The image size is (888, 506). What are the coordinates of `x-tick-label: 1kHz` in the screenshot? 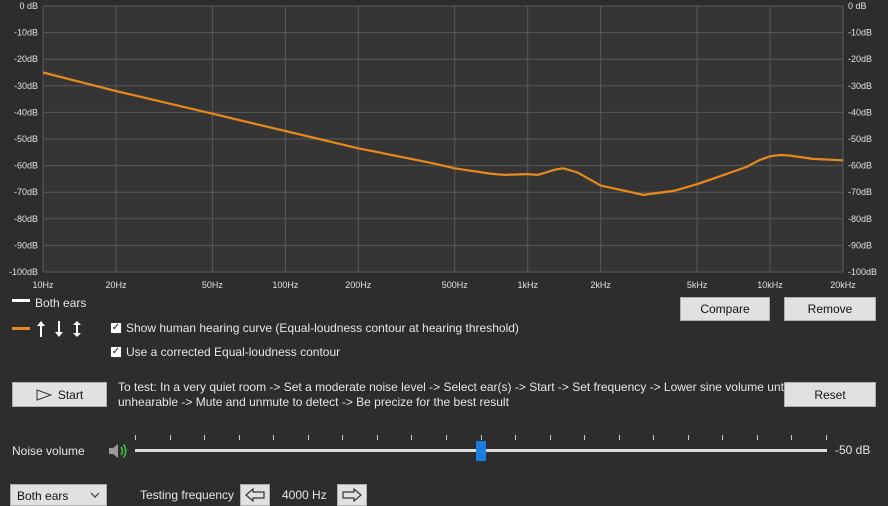 It's located at (527, 285).